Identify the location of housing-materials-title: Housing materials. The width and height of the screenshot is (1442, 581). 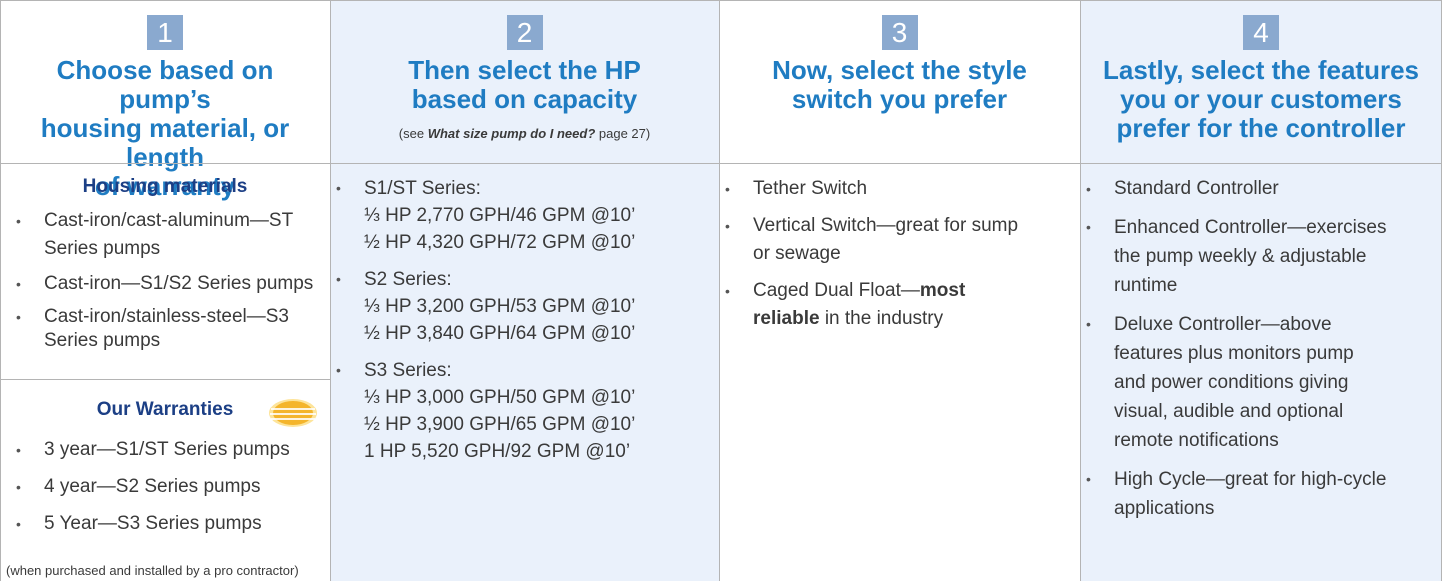
(165, 186).